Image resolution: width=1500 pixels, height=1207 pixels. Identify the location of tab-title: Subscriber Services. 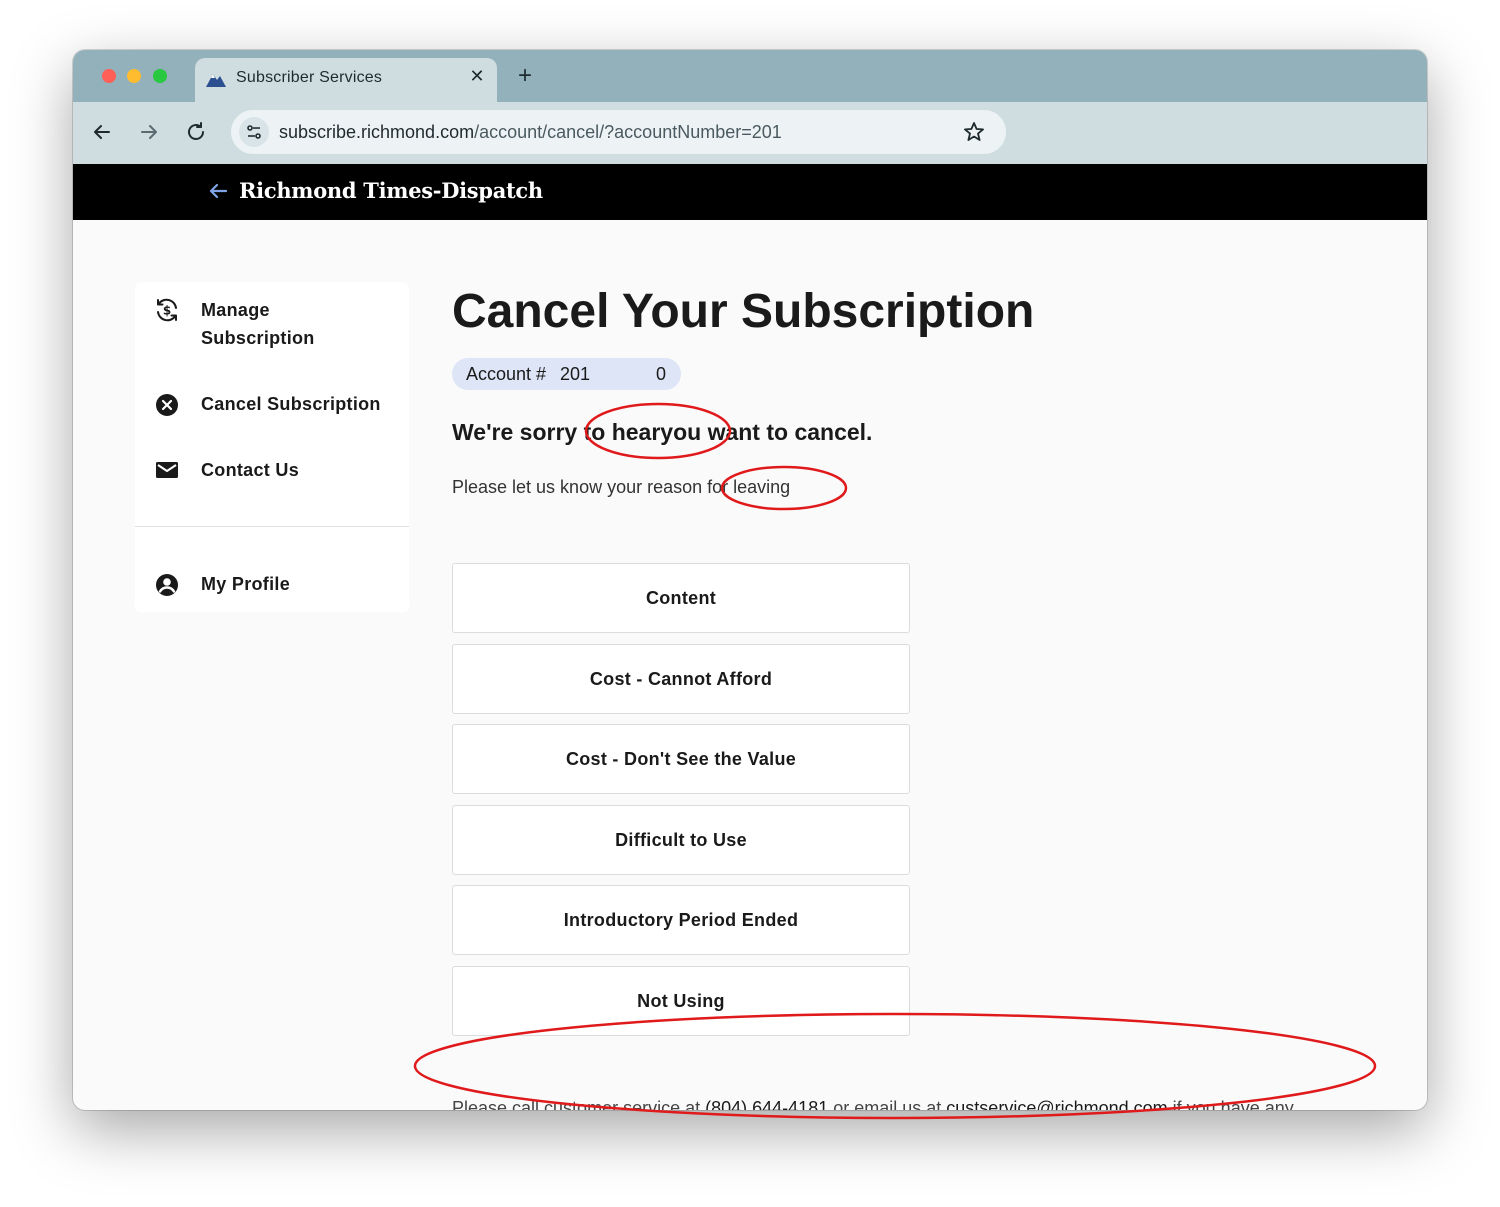
(309, 77).